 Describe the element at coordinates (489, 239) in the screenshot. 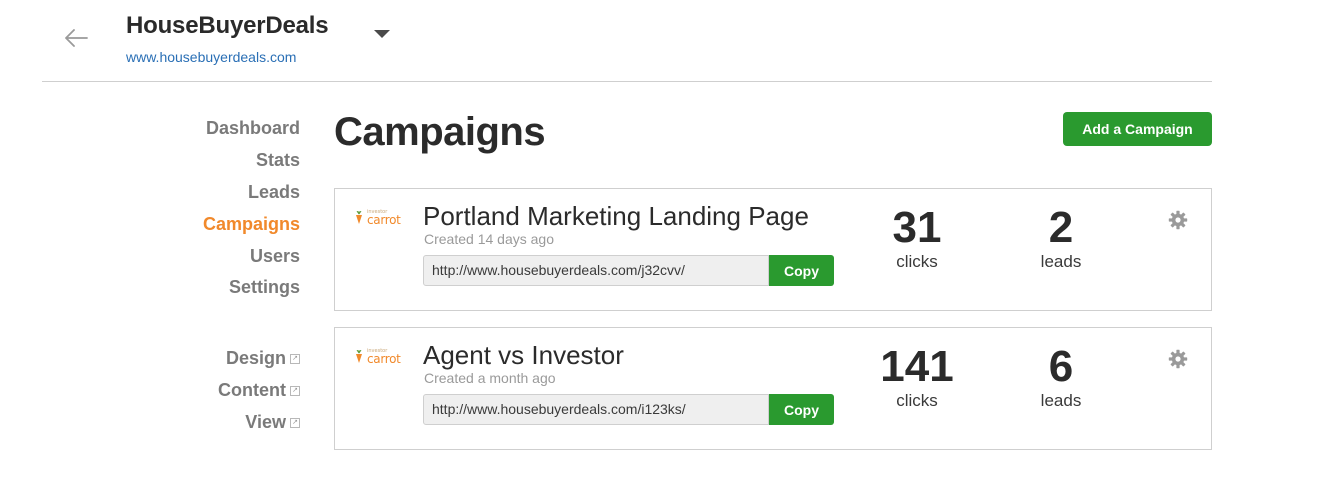

I see `campaign-created-date: Created 14 days ago` at that location.